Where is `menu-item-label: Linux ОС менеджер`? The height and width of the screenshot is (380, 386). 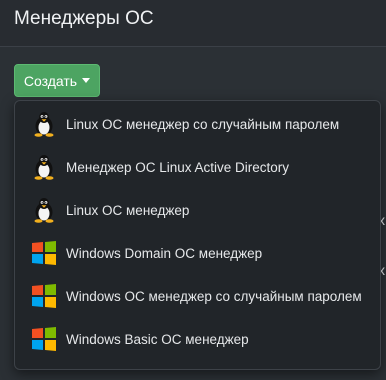
menu-item-label: Linux ОС менеджер is located at coordinates (128, 210).